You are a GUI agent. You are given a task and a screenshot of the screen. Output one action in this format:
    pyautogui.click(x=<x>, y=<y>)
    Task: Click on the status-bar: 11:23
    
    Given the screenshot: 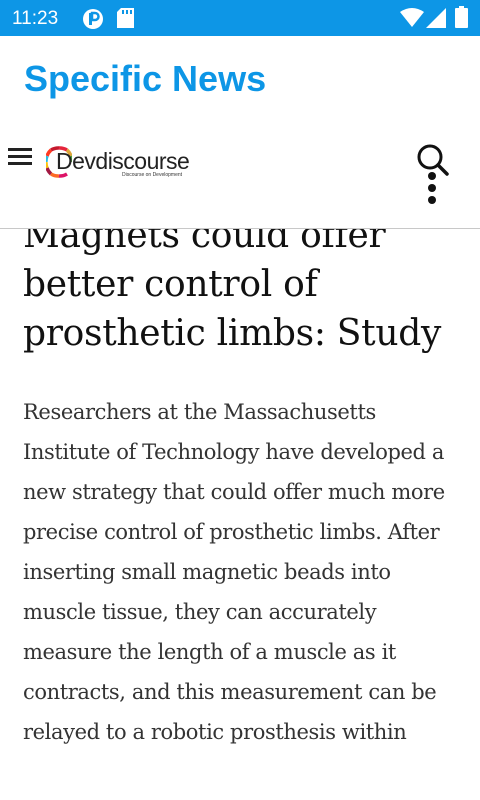 What is the action you would take?
    pyautogui.click(x=240, y=18)
    